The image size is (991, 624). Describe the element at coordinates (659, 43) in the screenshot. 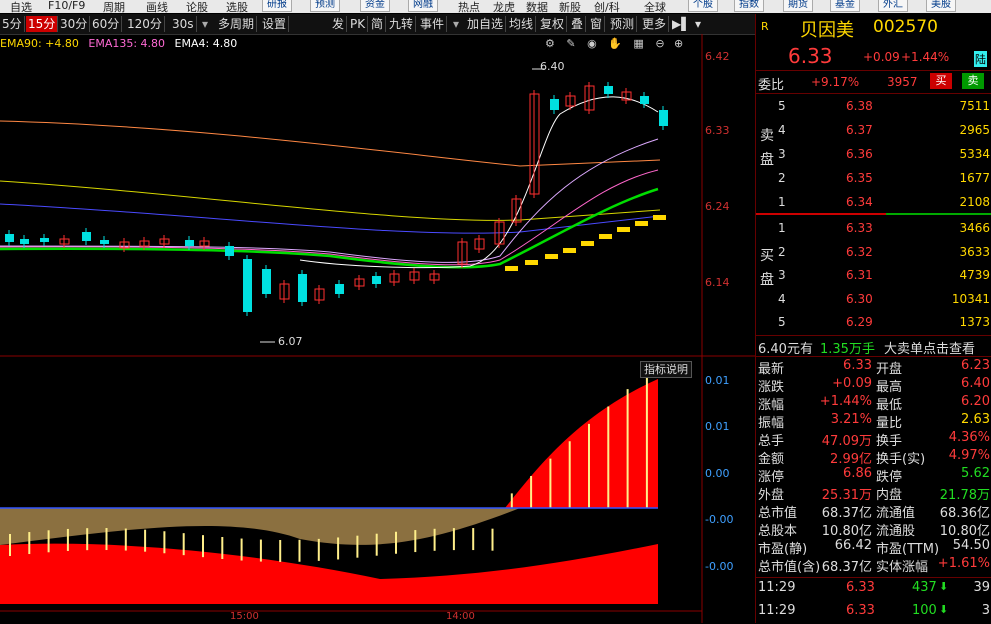

I see `zoom-out-icon: ⊖` at that location.